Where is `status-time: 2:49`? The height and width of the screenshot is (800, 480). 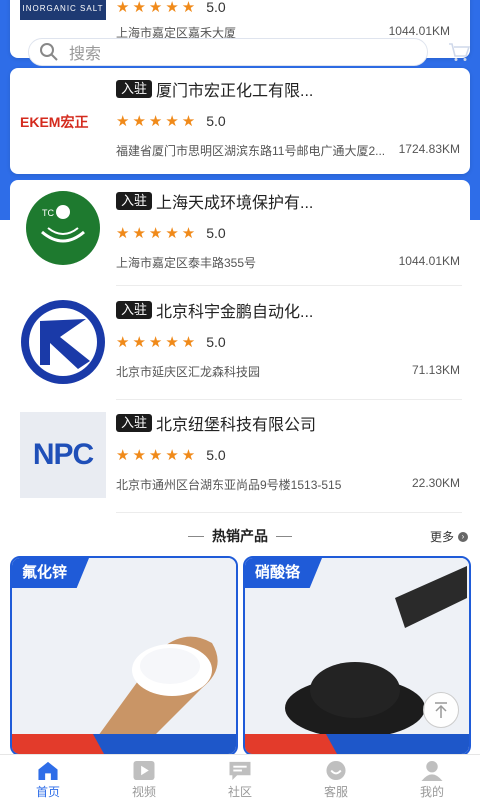
status-time: 2:49 is located at coordinates (454, 12).